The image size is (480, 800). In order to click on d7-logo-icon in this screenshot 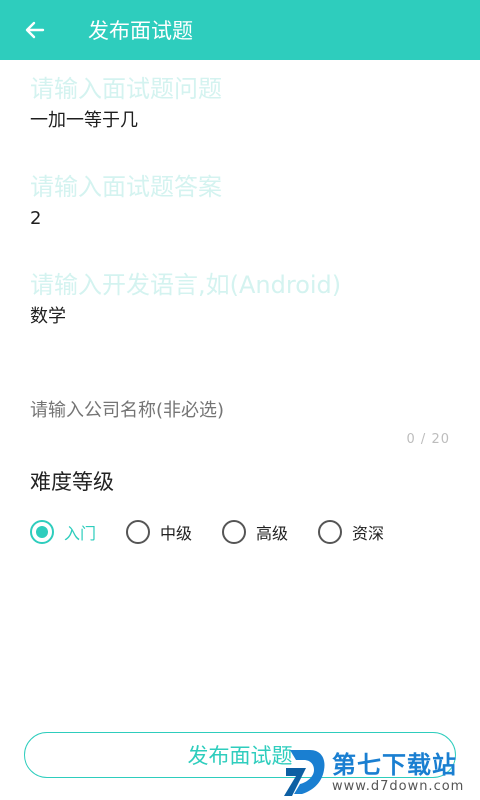, I will do `click(304, 773)`.